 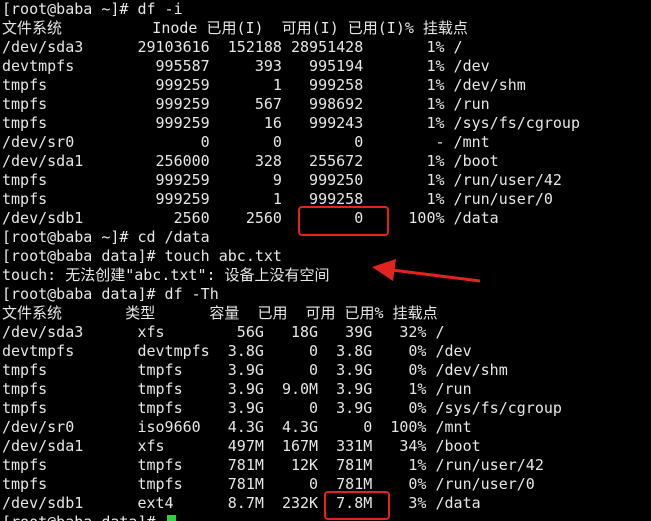 What do you see at coordinates (426, 271) in the screenshot?
I see `red-arrow-icon` at bounding box center [426, 271].